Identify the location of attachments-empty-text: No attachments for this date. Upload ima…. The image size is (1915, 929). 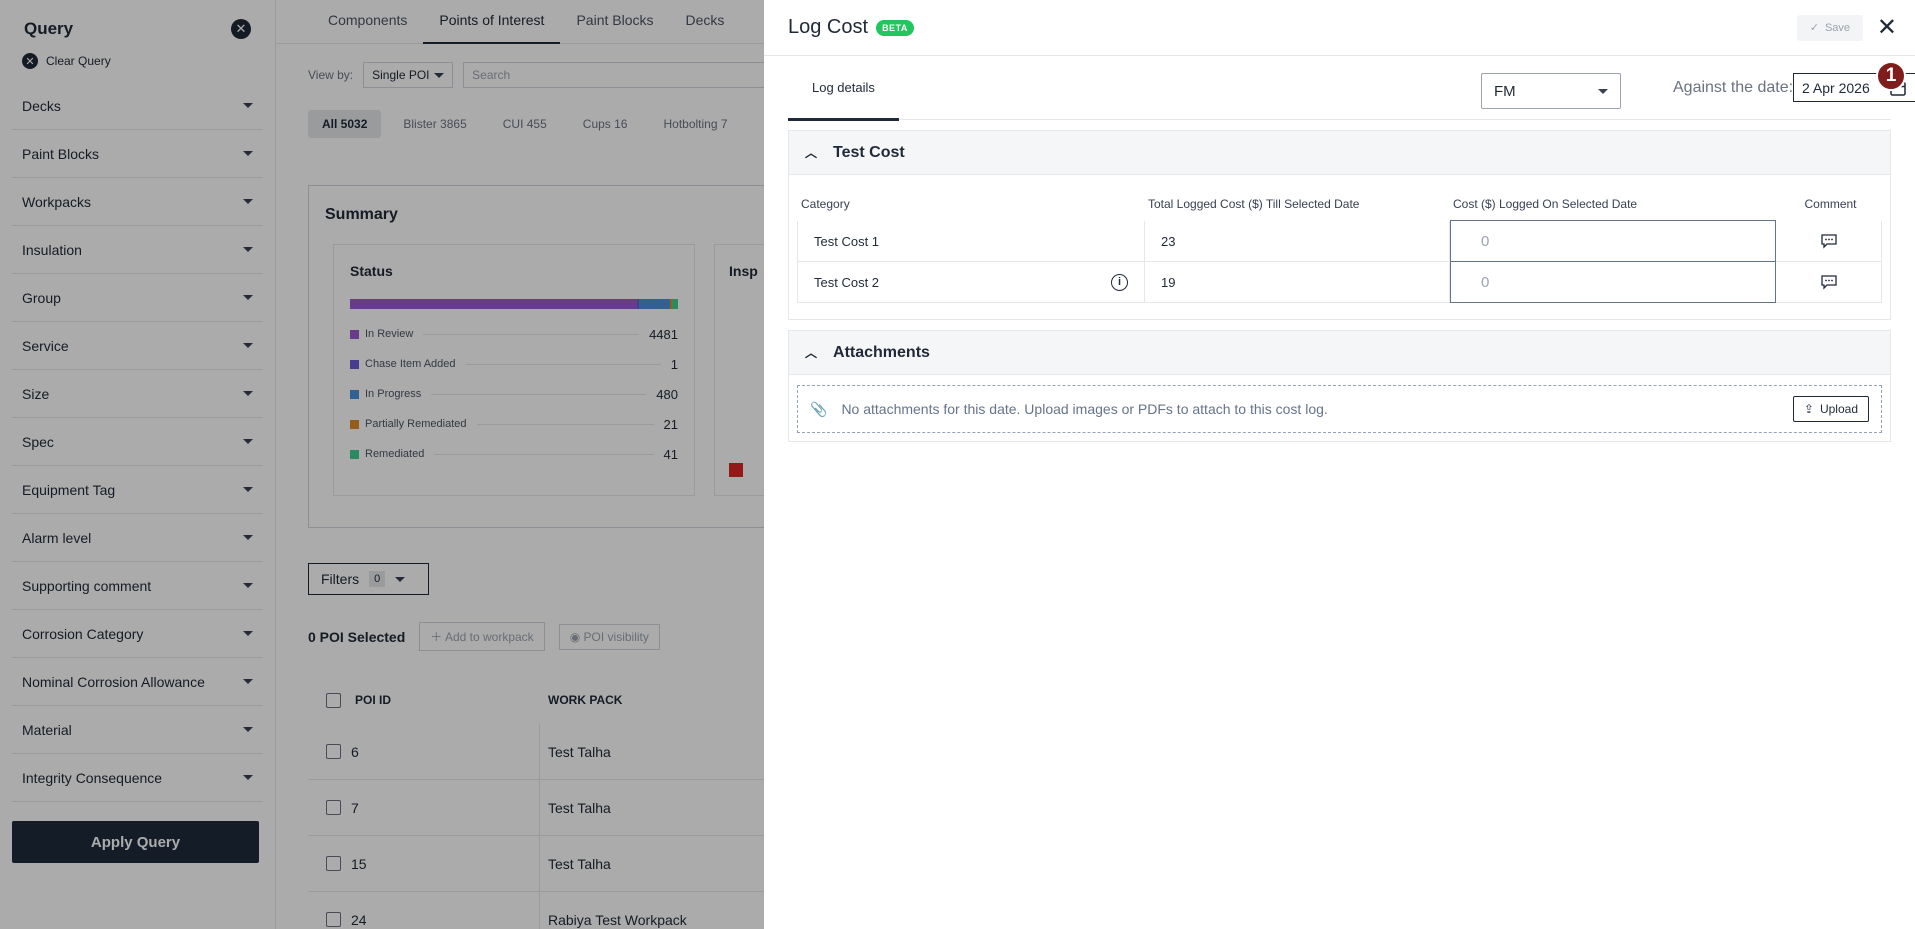
(1084, 409).